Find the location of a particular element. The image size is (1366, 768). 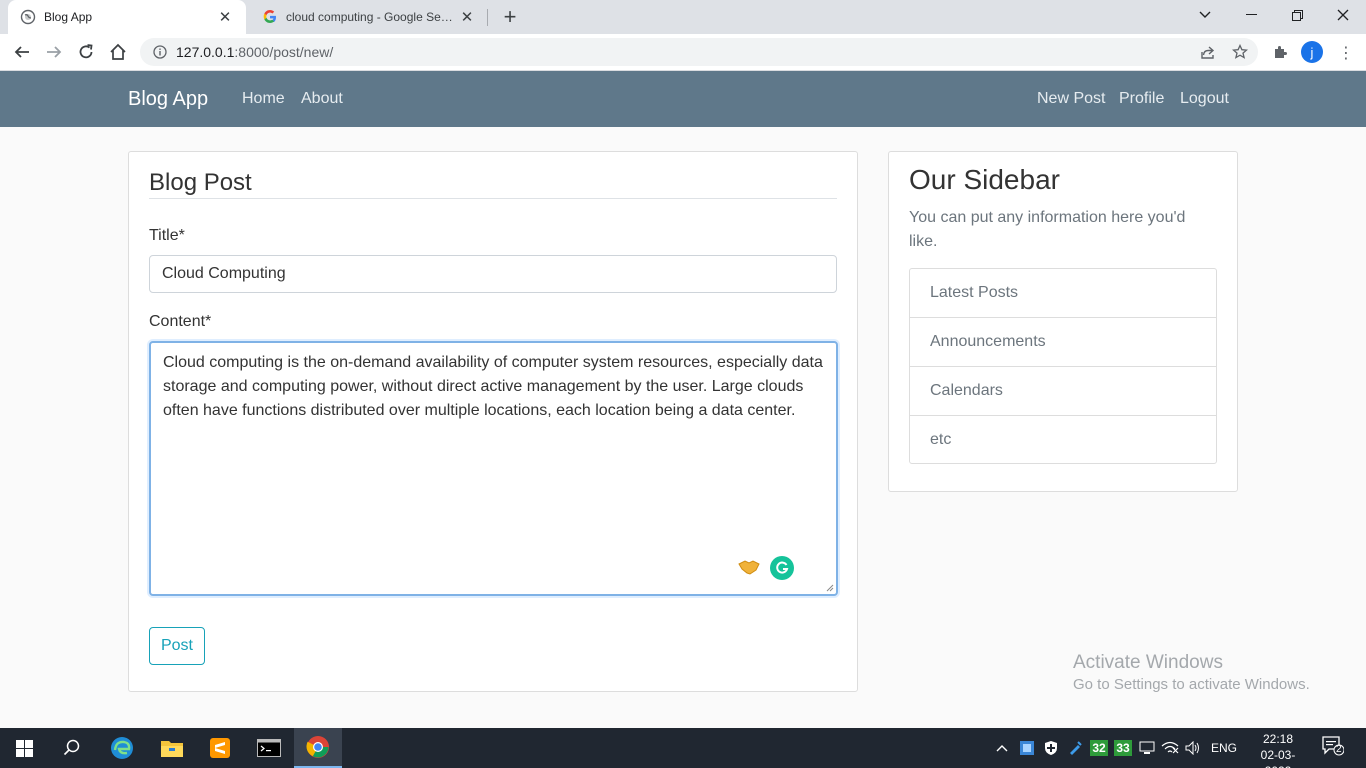

nav-link-profile: Profile is located at coordinates (1141, 99).